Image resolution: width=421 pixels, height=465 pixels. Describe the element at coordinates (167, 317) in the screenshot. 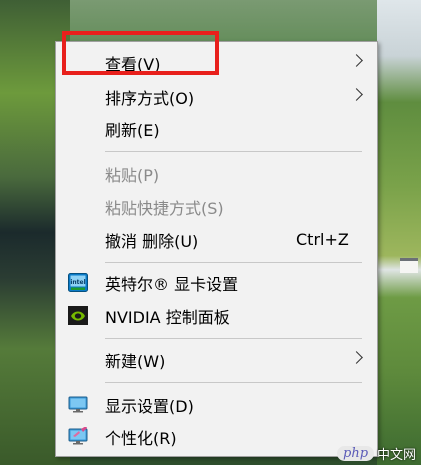

I see `menu-item-label: NVIDIA 控制面板` at that location.